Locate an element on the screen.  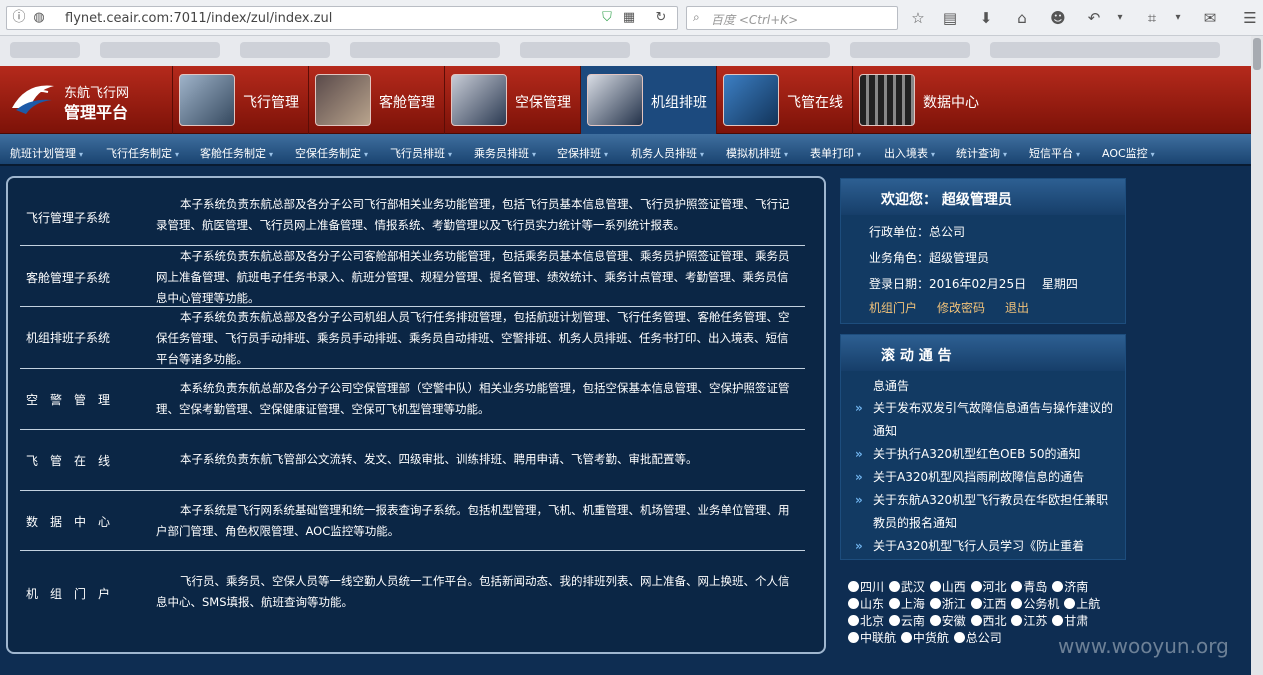
submenu-item: 飞行任务制定 ▾ is located at coordinates (142, 153).